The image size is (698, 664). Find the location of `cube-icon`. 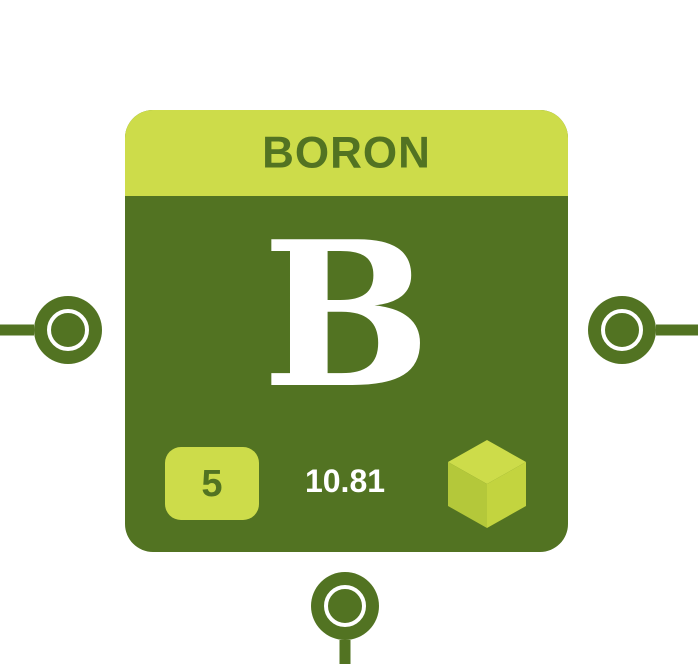

cube-icon is located at coordinates (487, 484).